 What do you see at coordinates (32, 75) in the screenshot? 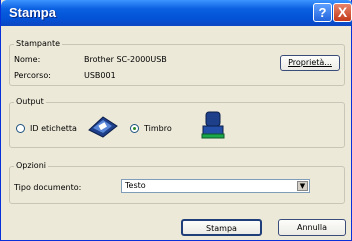
I see `printer-path-label: Percorso:` at bounding box center [32, 75].